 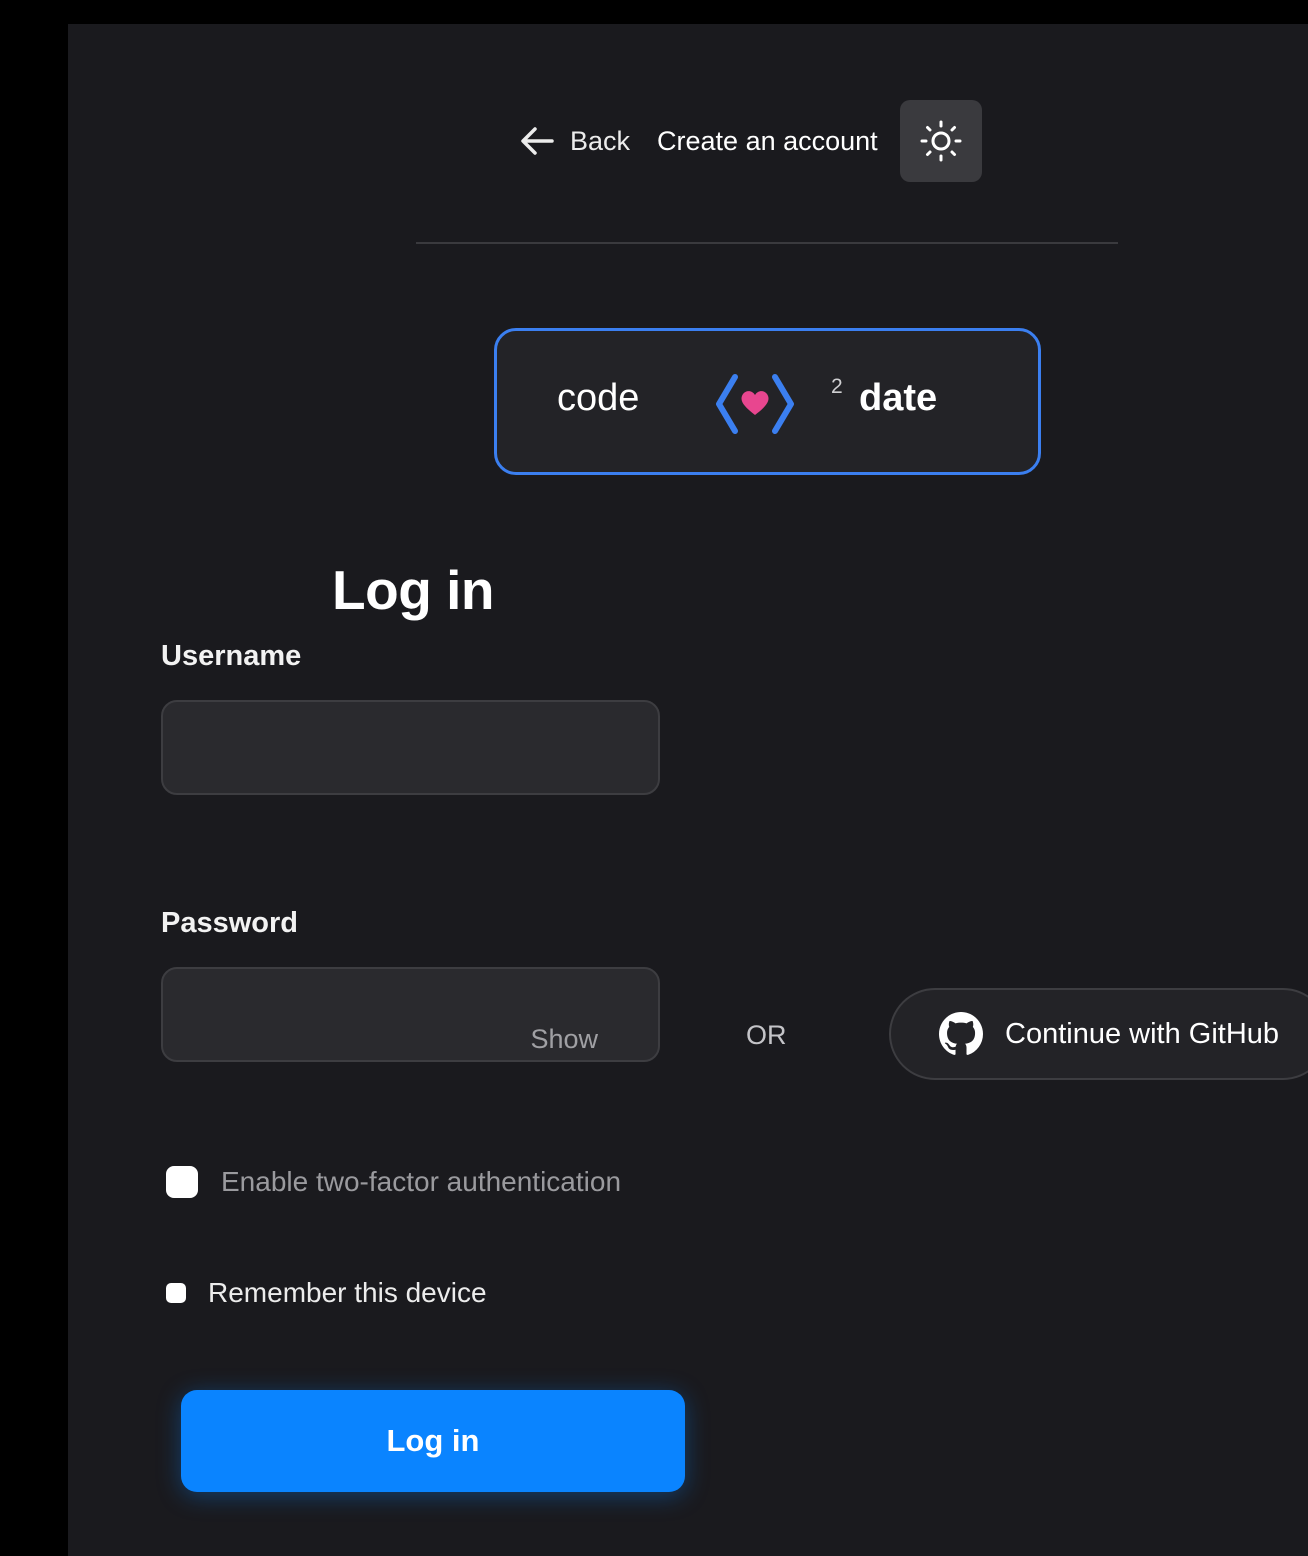 What do you see at coordinates (564, 1039) in the screenshot?
I see `show-password-toggle: Show` at bounding box center [564, 1039].